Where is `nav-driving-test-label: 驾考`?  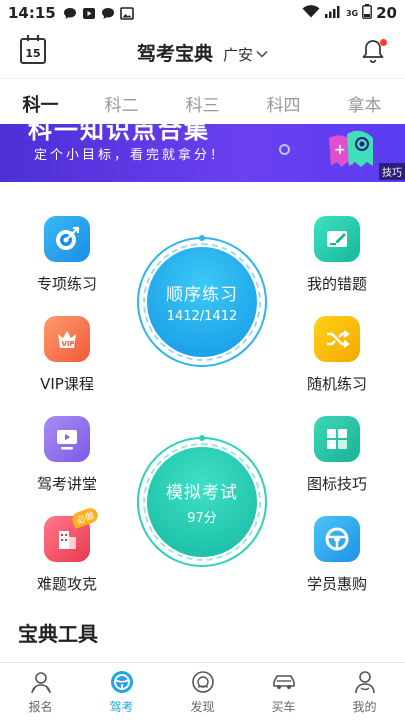 nav-driving-test-label: 驾考 is located at coordinates (121, 707).